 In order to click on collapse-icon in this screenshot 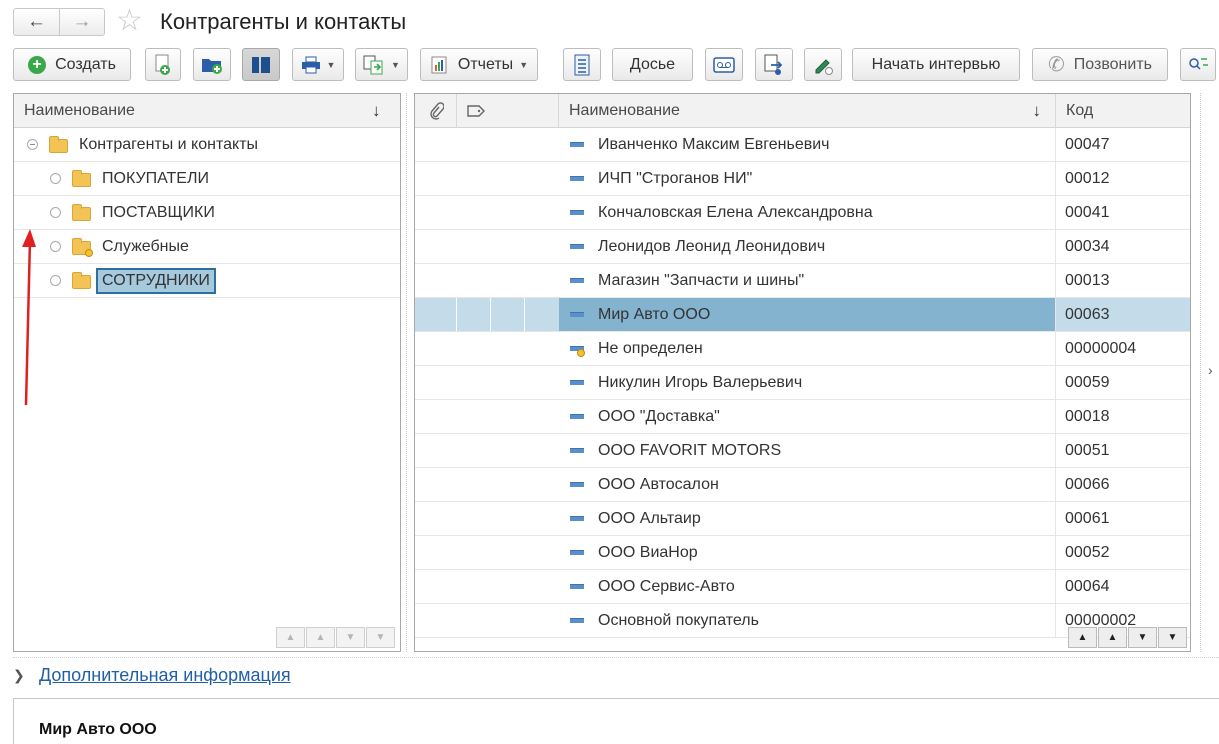, I will do `click(32, 144)`.